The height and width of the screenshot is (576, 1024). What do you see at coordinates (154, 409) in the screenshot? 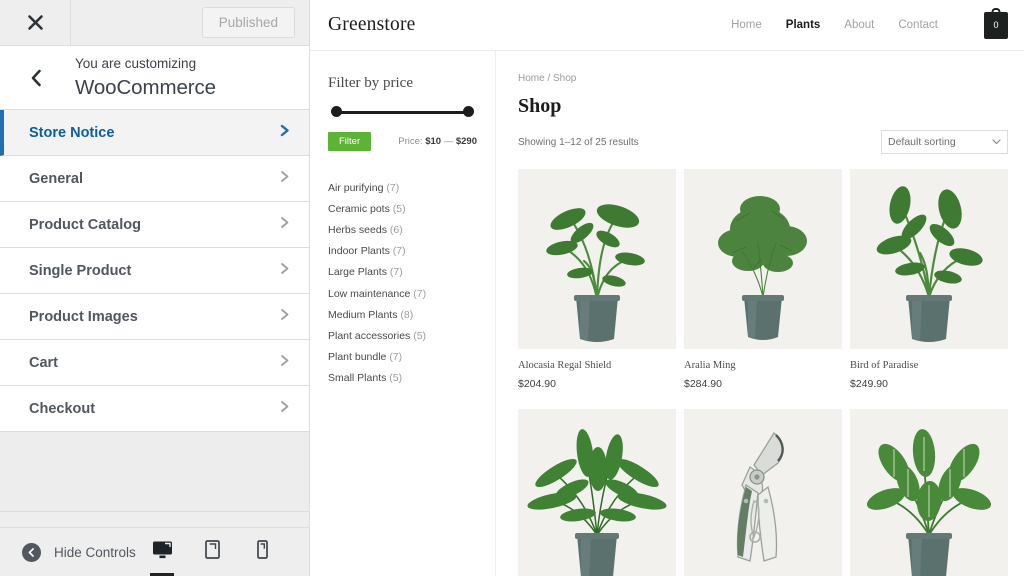
I see `sidebar-item-checkout: Checkout` at bounding box center [154, 409].